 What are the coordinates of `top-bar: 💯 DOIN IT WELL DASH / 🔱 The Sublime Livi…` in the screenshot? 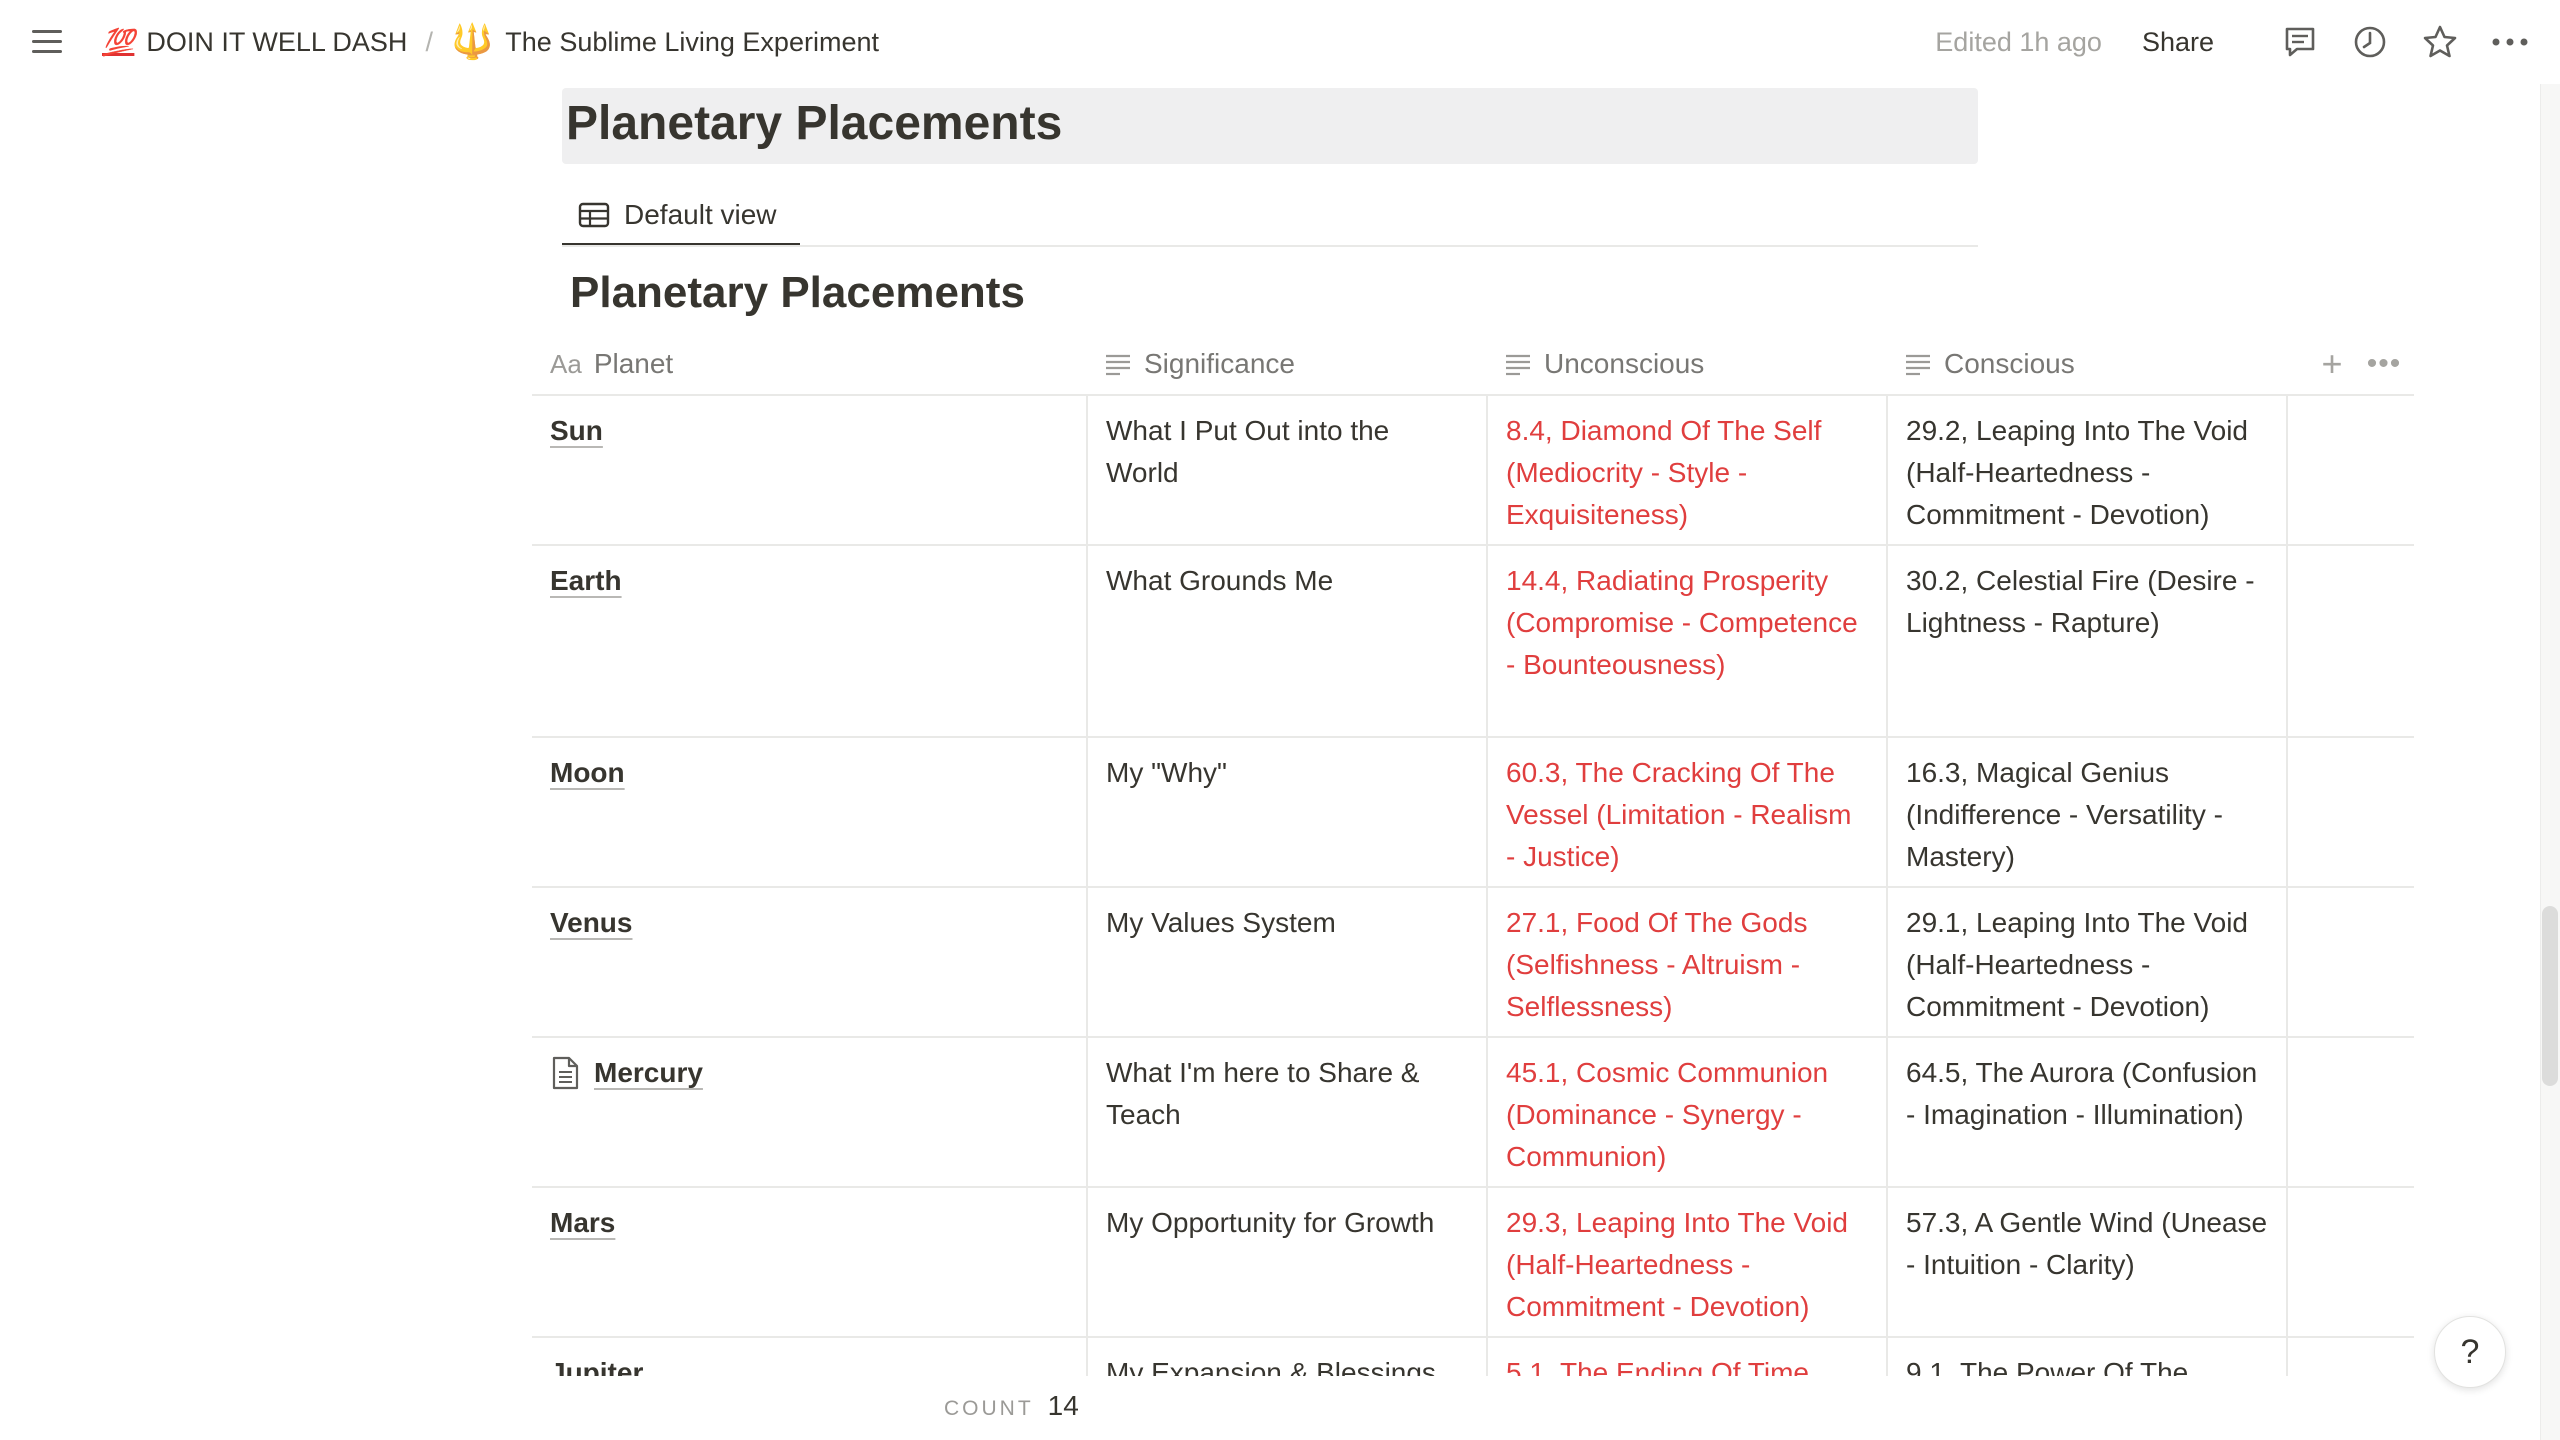 It's located at (1280, 42).